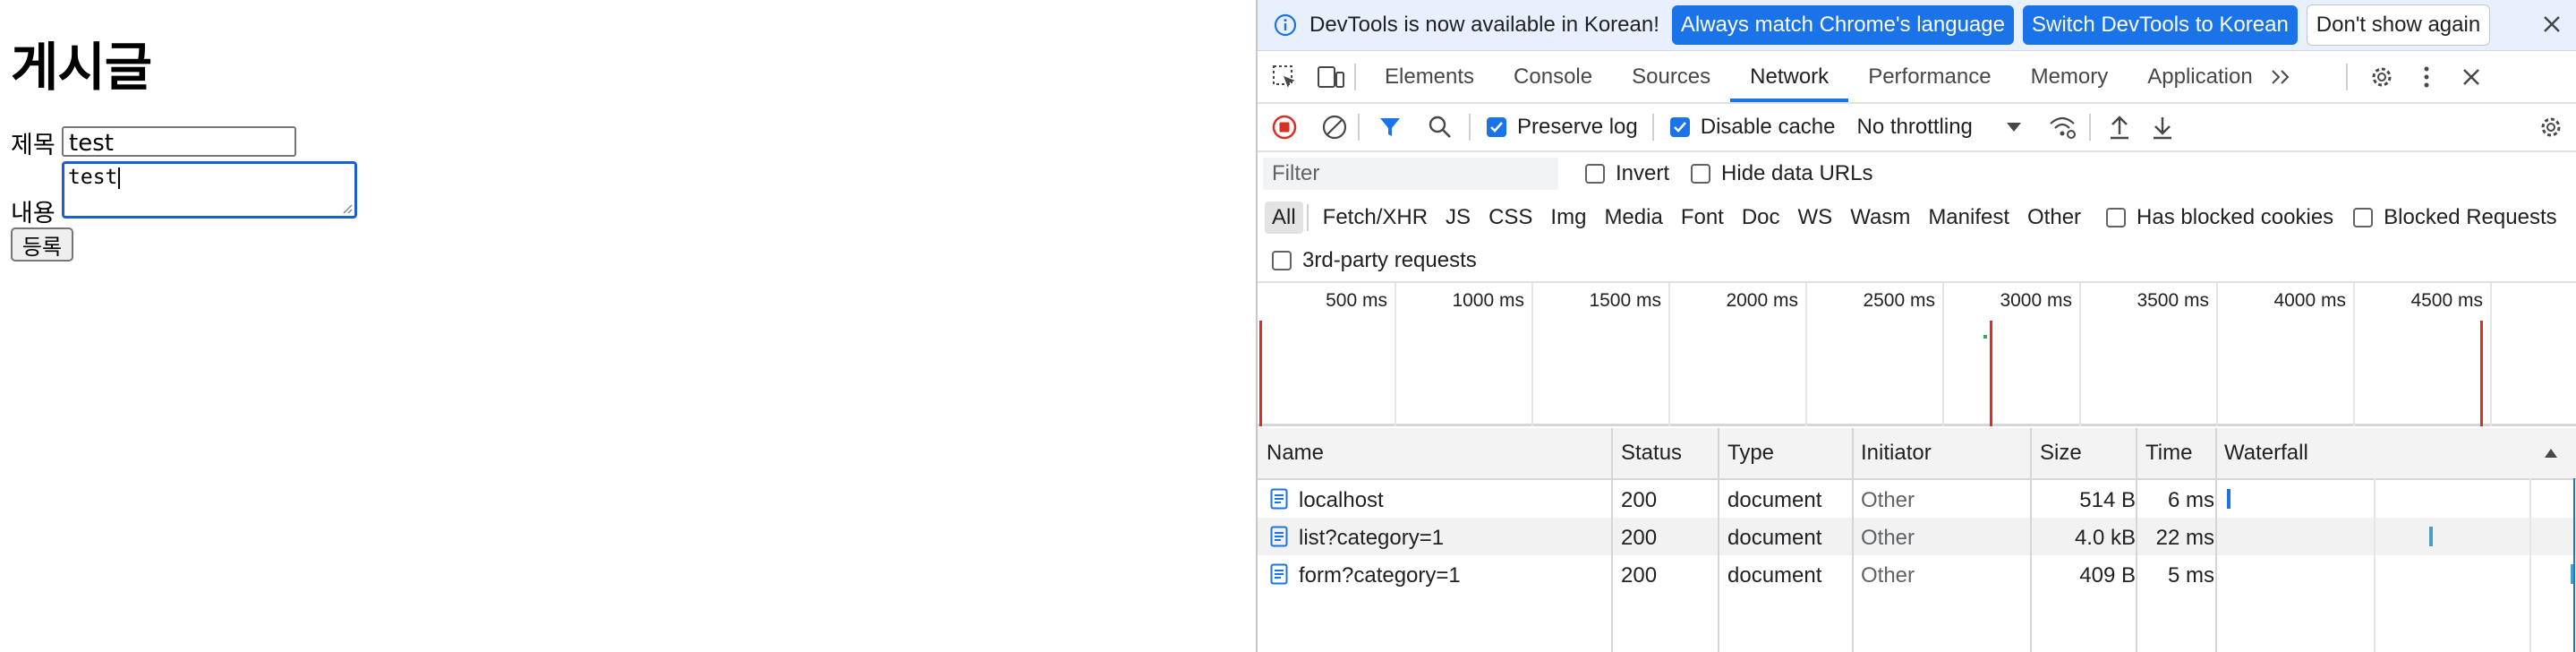 The height and width of the screenshot is (652, 2576). Describe the element at coordinates (2471, 77) in the screenshot. I see `close-devtools-icon` at that location.